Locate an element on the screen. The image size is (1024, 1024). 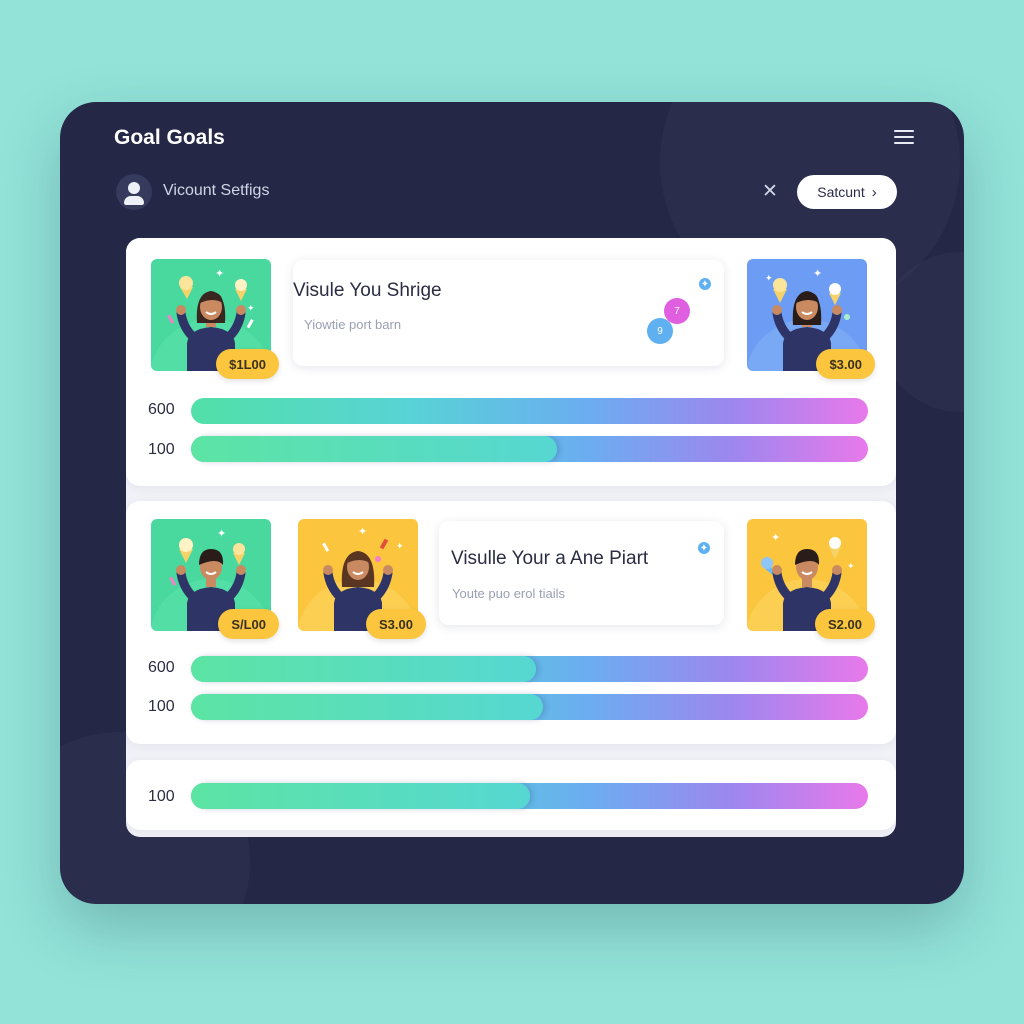
blue-dot-badge: 9 is located at coordinates (660, 331).